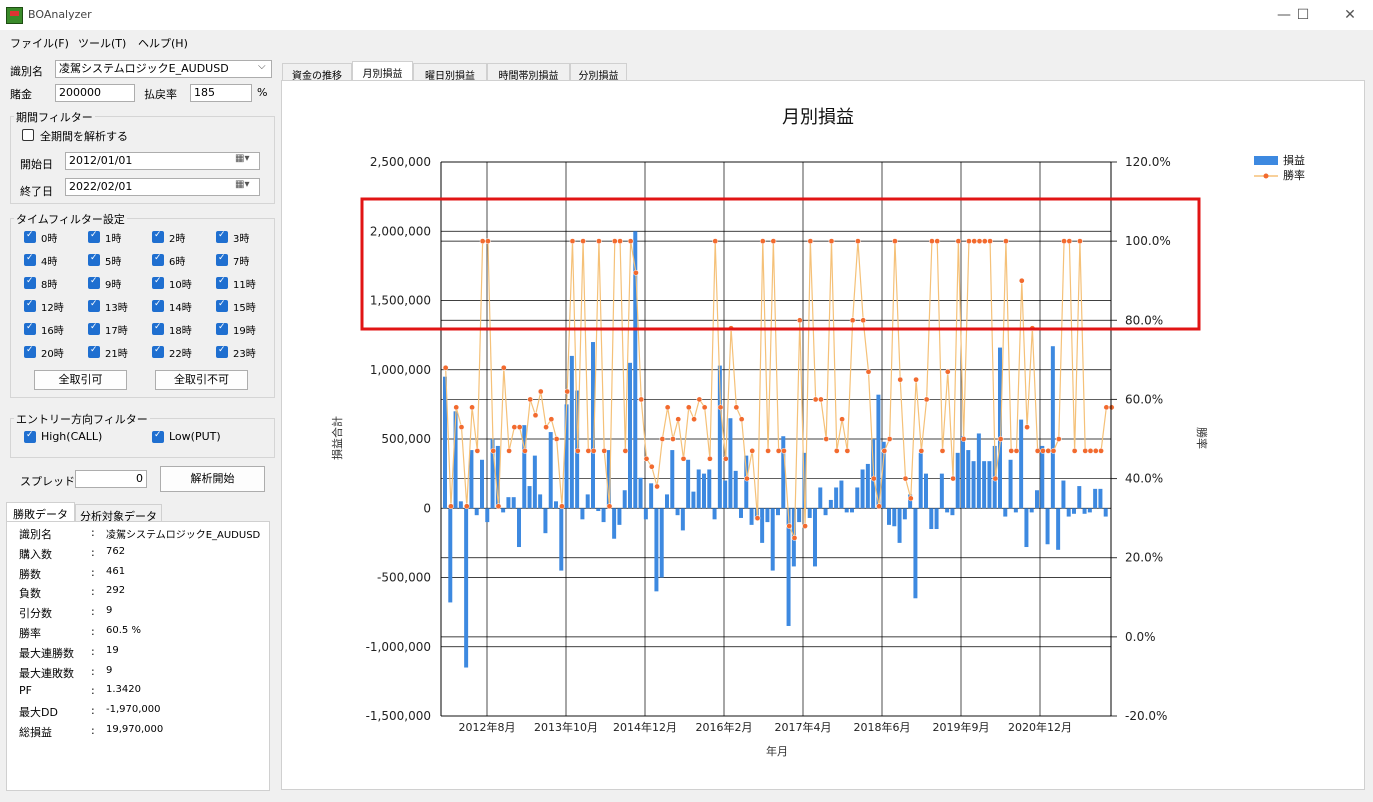 The image size is (1373, 802). Describe the element at coordinates (30, 574) in the screenshot. I see `stat-key: 勝数` at that location.